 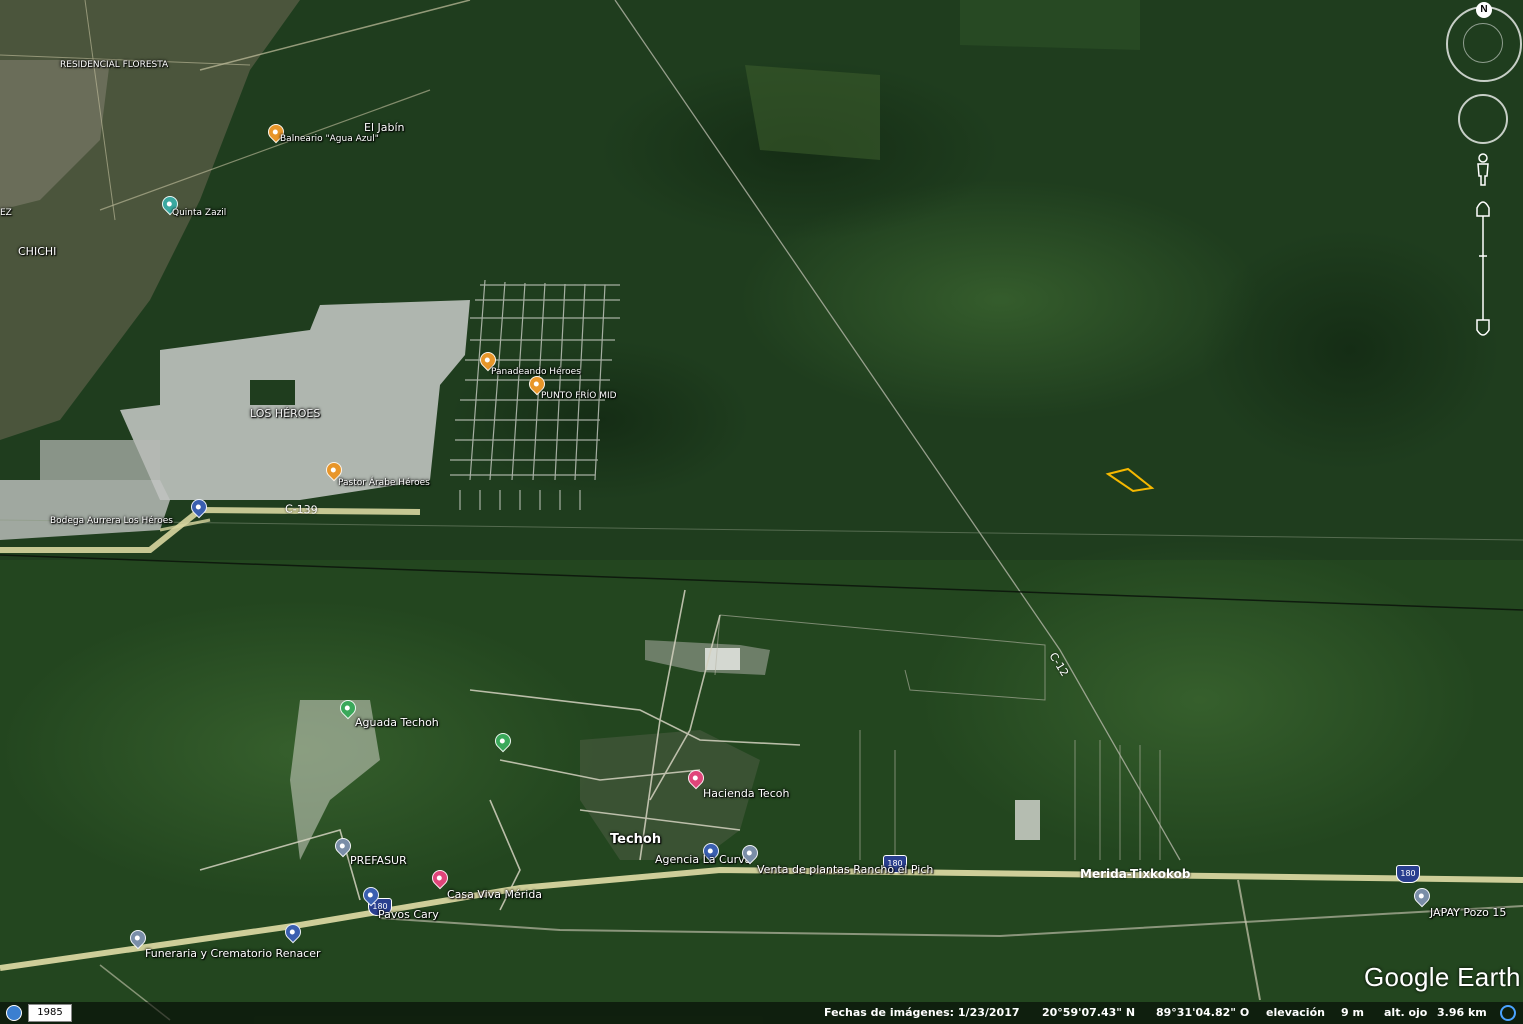 What do you see at coordinates (1483, 170) in the screenshot?
I see `pegman-icon` at bounding box center [1483, 170].